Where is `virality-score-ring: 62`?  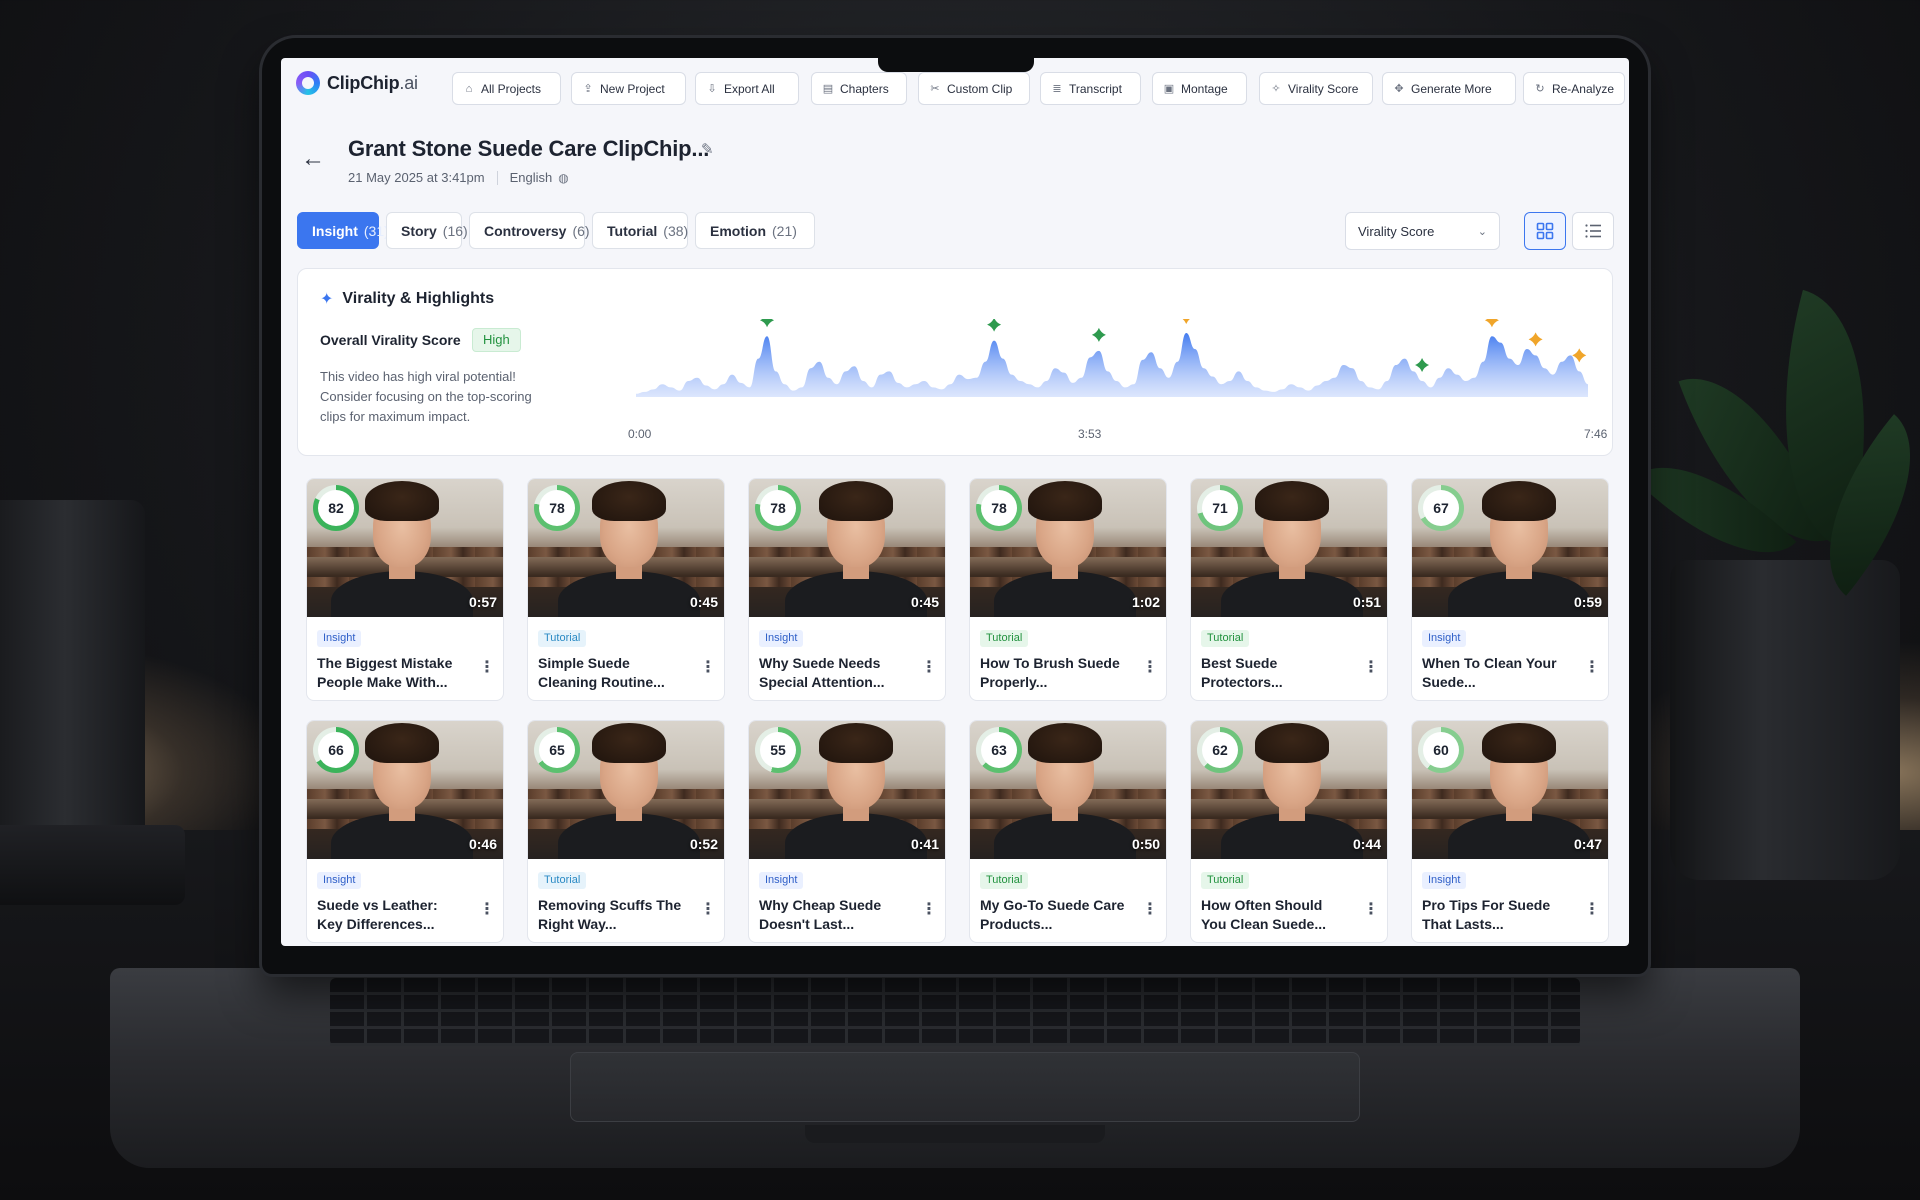
virality-score-ring: 62 is located at coordinates (1220, 750).